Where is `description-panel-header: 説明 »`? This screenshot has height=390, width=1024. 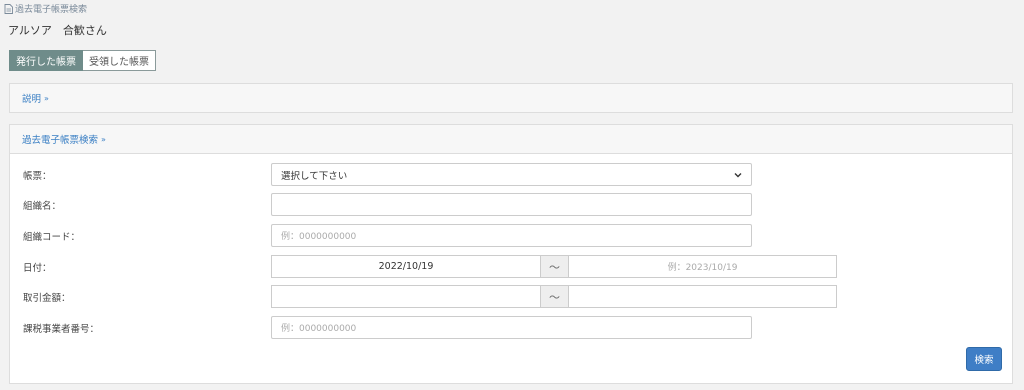 description-panel-header: 説明 » is located at coordinates (511, 98).